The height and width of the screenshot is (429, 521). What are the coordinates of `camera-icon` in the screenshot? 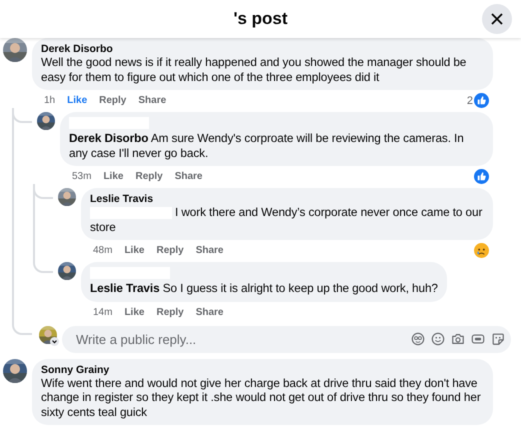 It's located at (458, 339).